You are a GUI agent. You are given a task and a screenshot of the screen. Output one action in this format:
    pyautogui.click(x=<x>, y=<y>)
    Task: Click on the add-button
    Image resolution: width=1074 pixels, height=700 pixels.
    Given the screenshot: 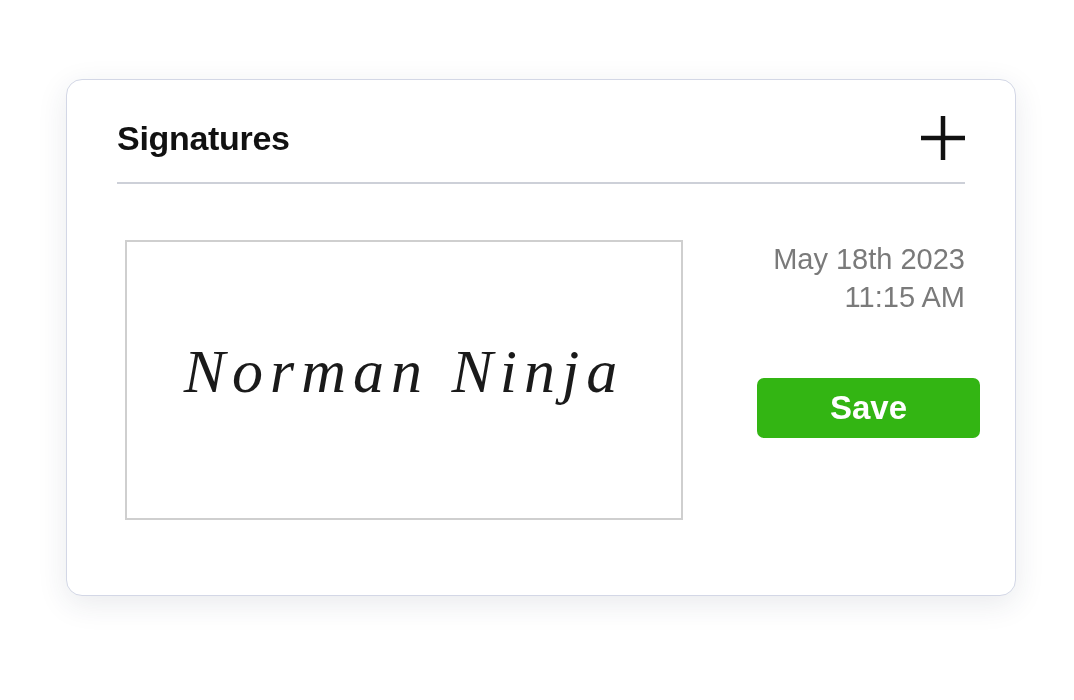 What is the action you would take?
    pyautogui.click(x=943, y=138)
    